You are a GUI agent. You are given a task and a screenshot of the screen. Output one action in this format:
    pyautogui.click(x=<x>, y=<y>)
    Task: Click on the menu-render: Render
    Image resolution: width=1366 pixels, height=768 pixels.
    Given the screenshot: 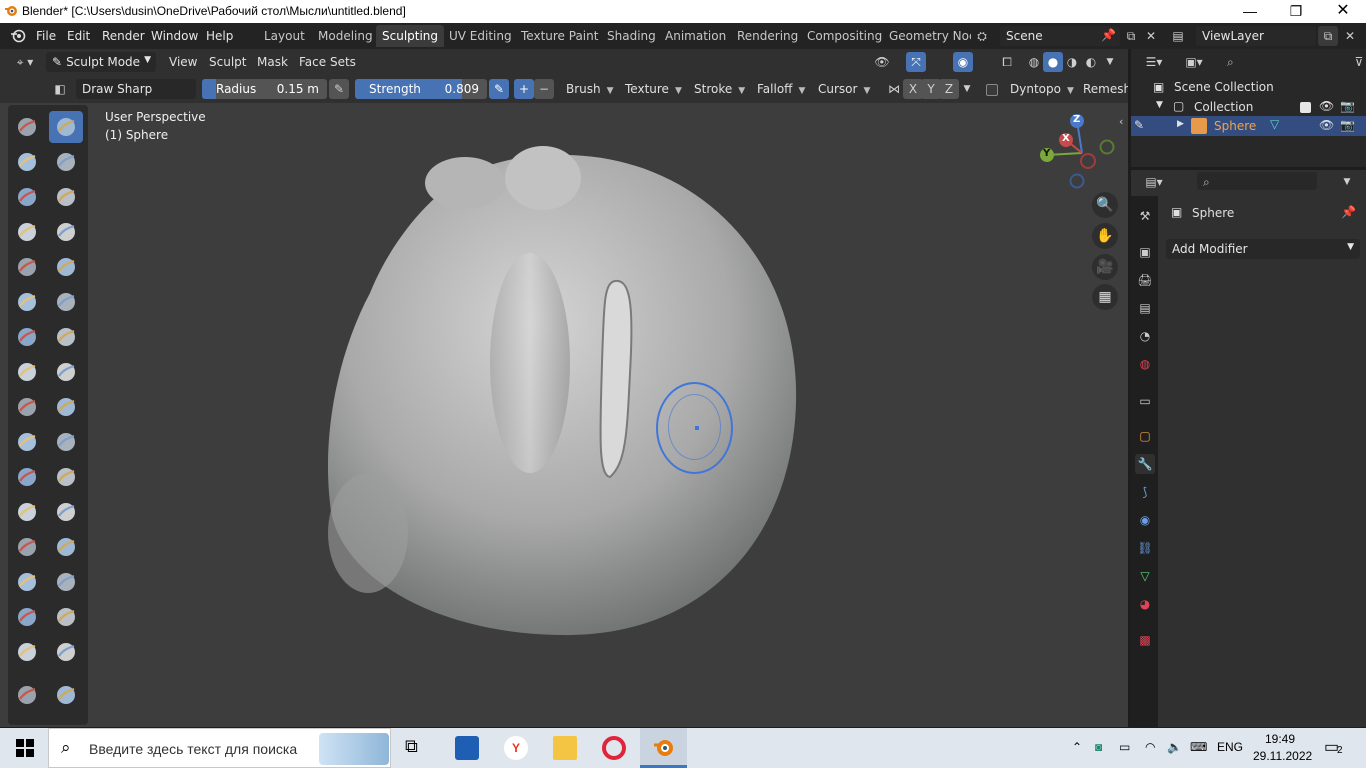 What is the action you would take?
    pyautogui.click(x=123, y=36)
    